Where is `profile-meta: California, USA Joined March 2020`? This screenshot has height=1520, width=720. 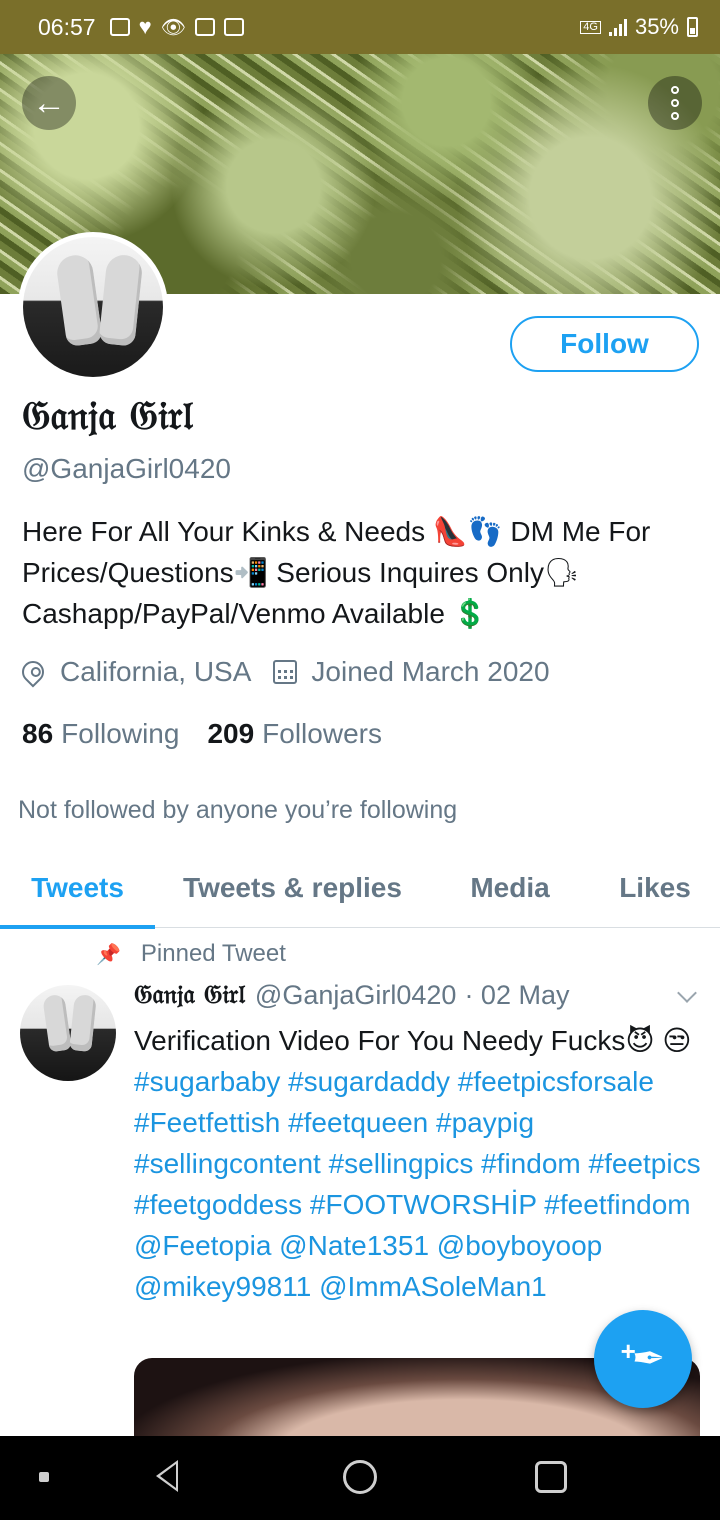 profile-meta: California, USA Joined March 2020 is located at coordinates (283, 672).